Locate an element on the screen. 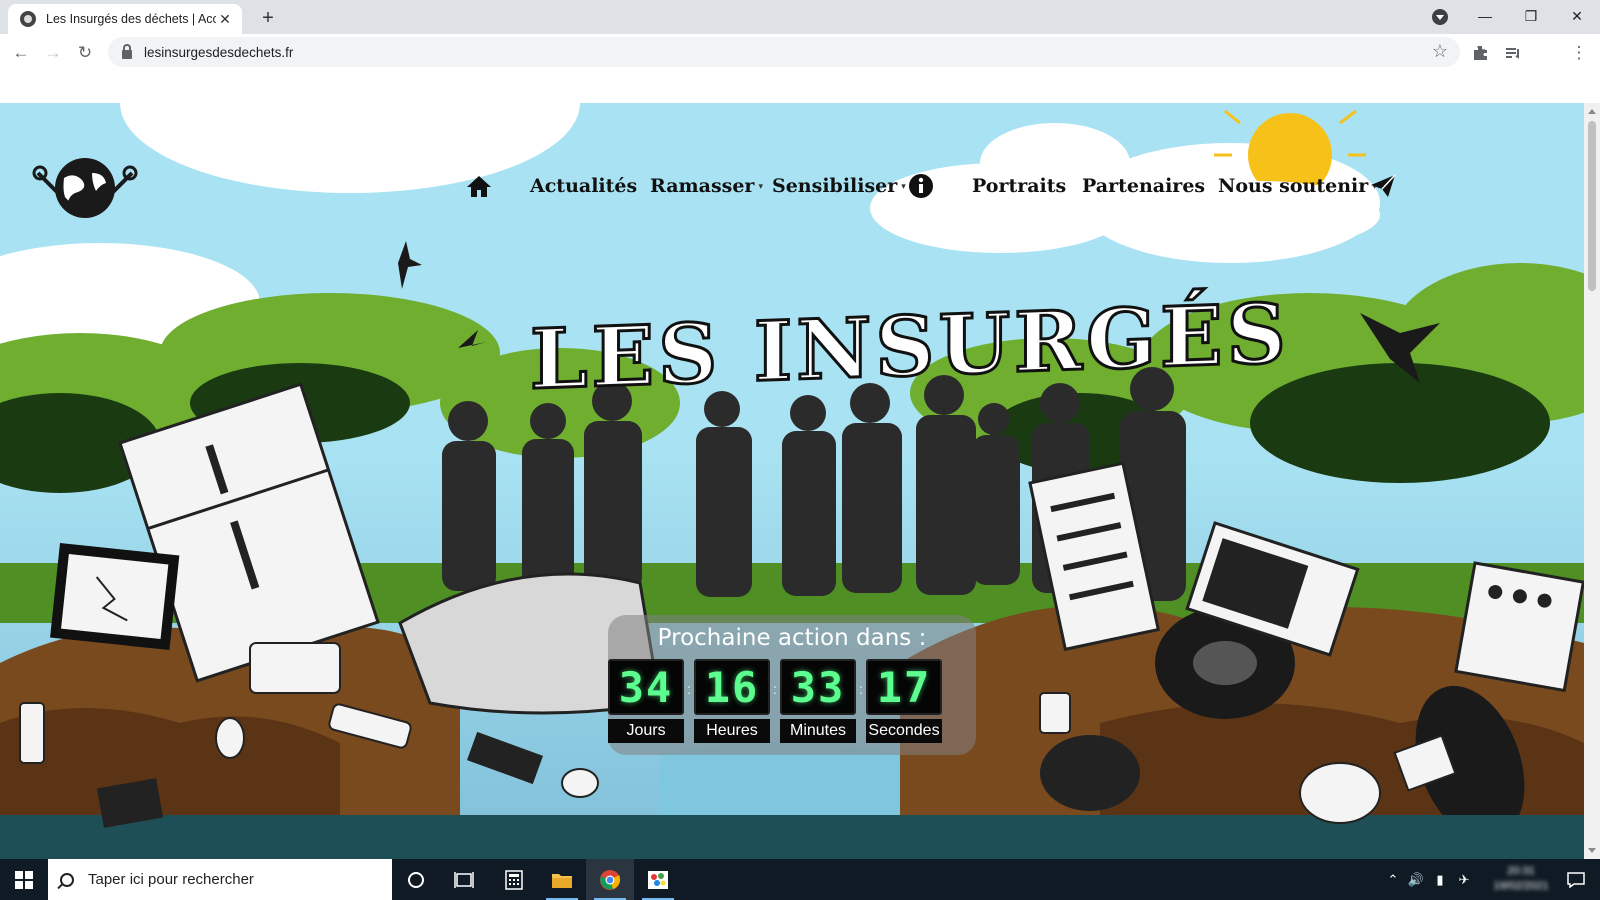 This screenshot has width=1600, height=900. page-scrollbar is located at coordinates (1592, 481).